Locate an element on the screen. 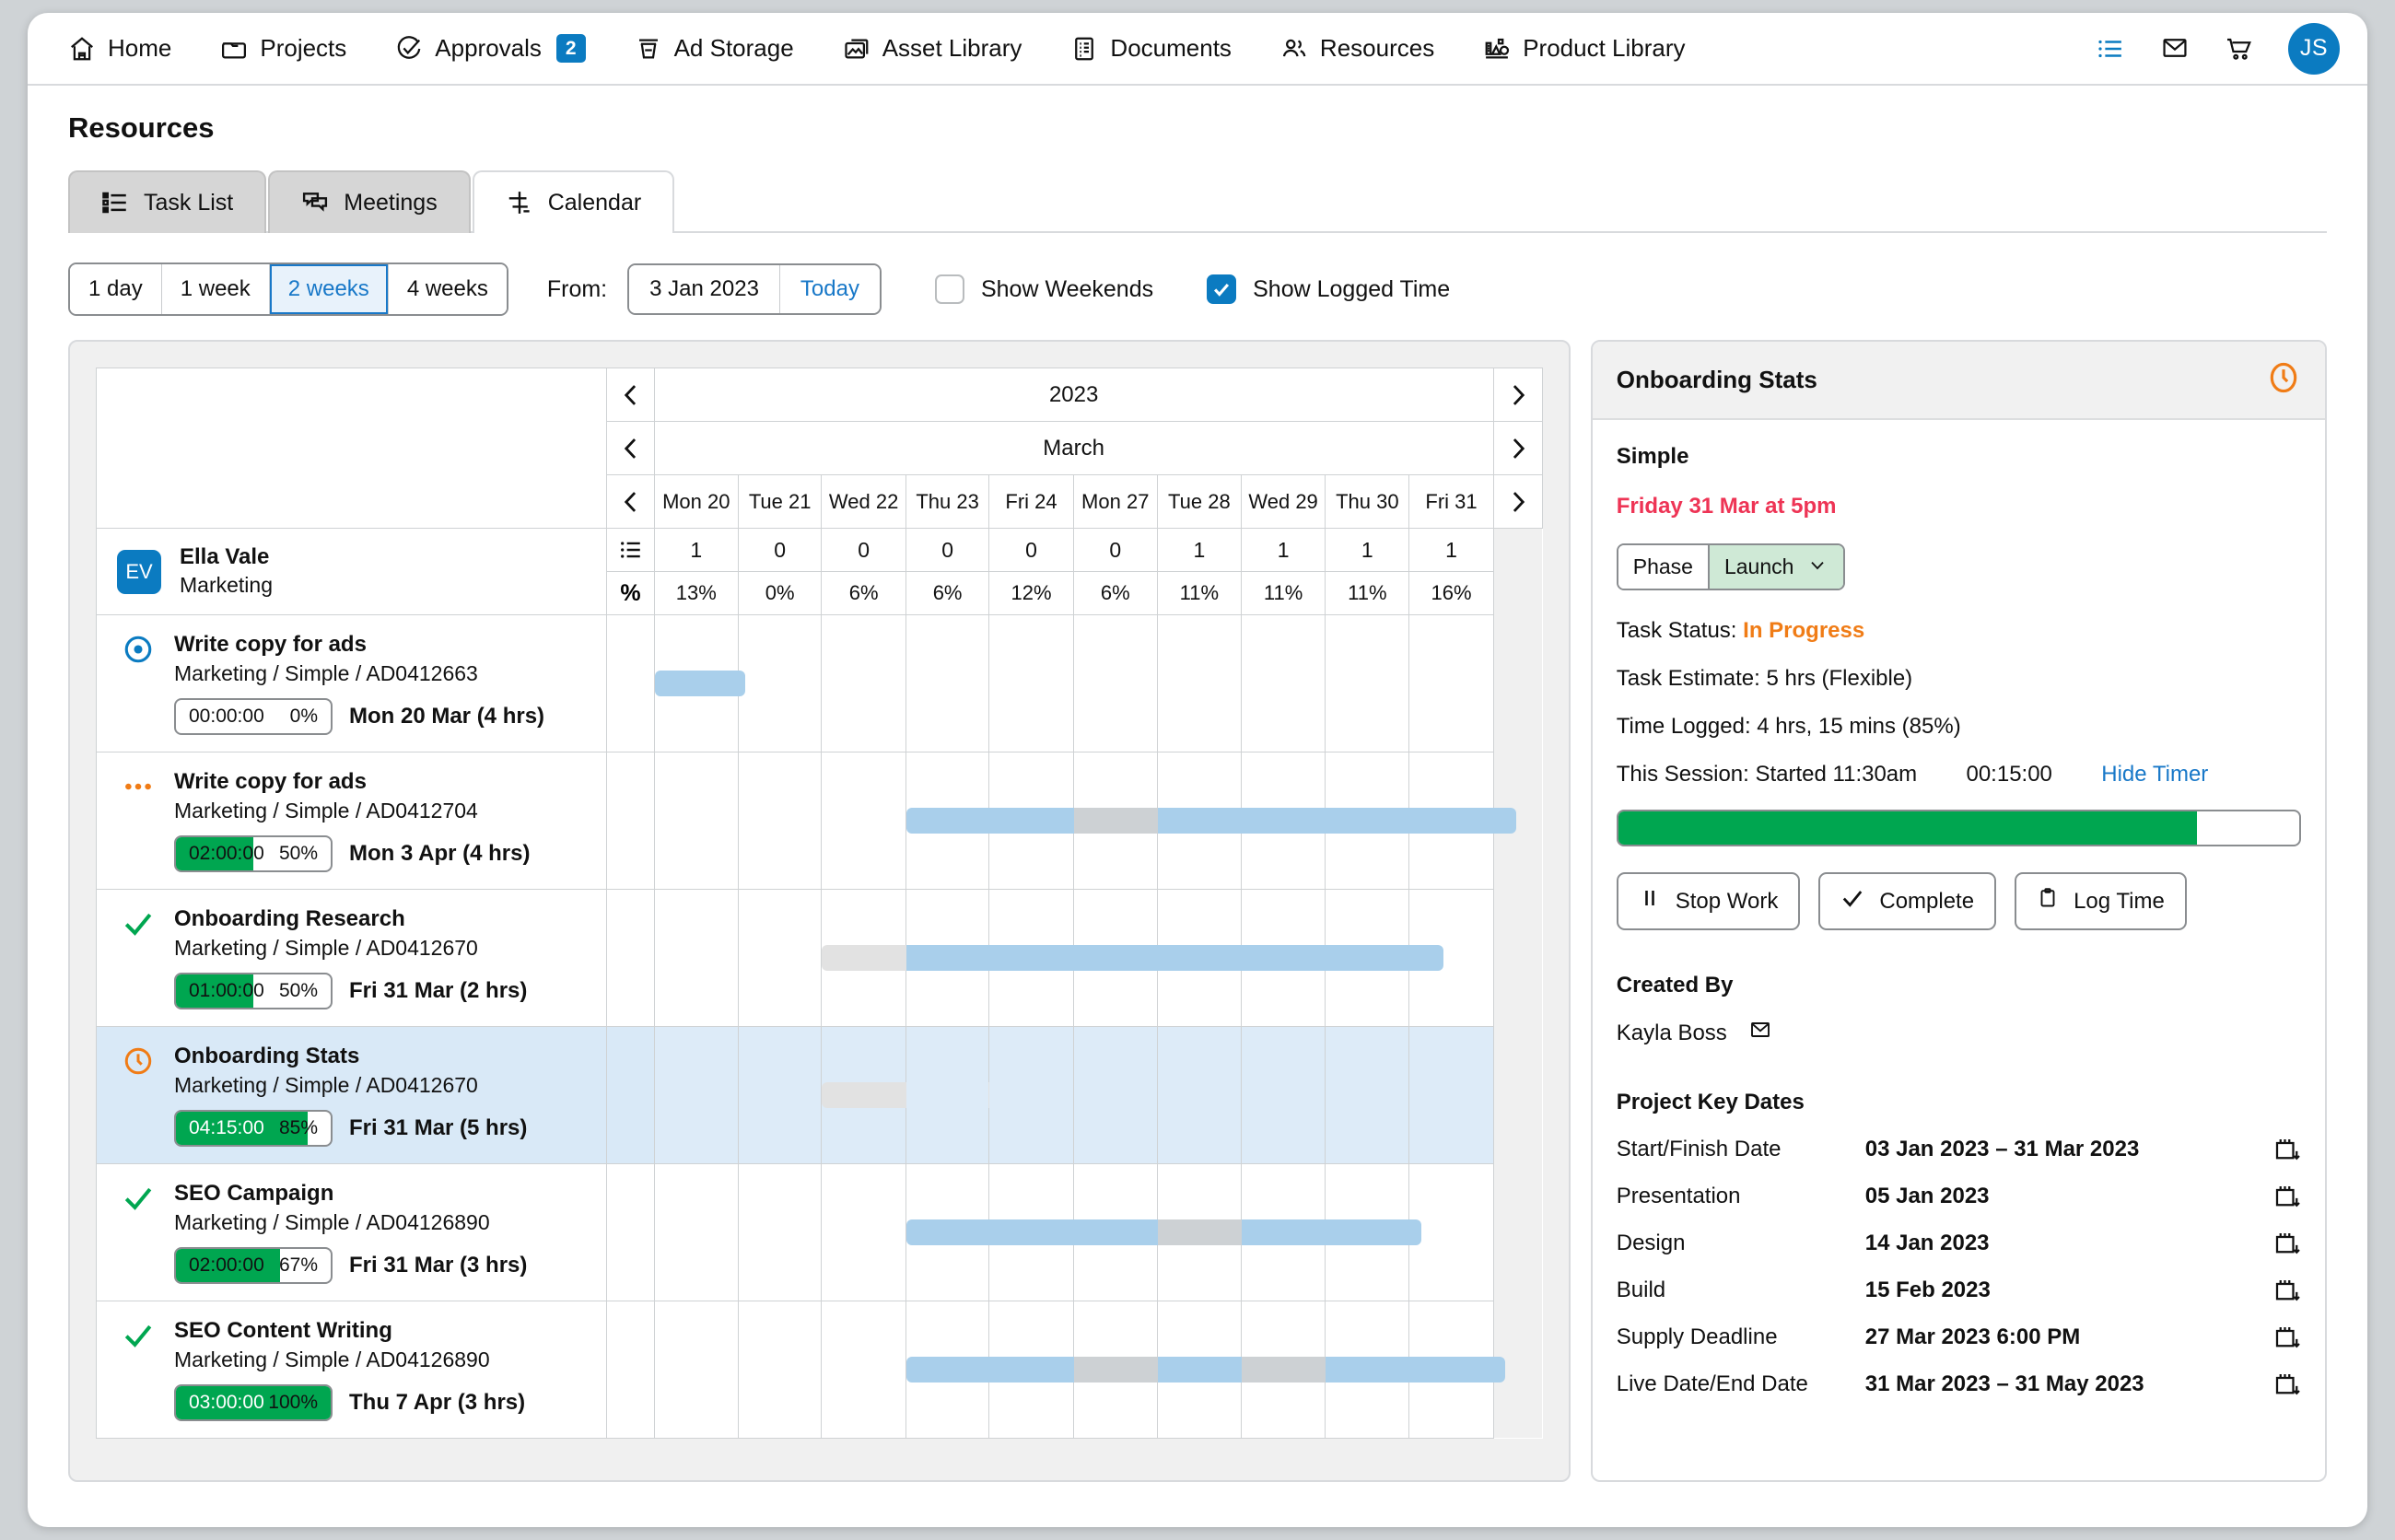 Image resolution: width=2395 pixels, height=1540 pixels. gantt-day-header: Fri 31 is located at coordinates (1451, 501).